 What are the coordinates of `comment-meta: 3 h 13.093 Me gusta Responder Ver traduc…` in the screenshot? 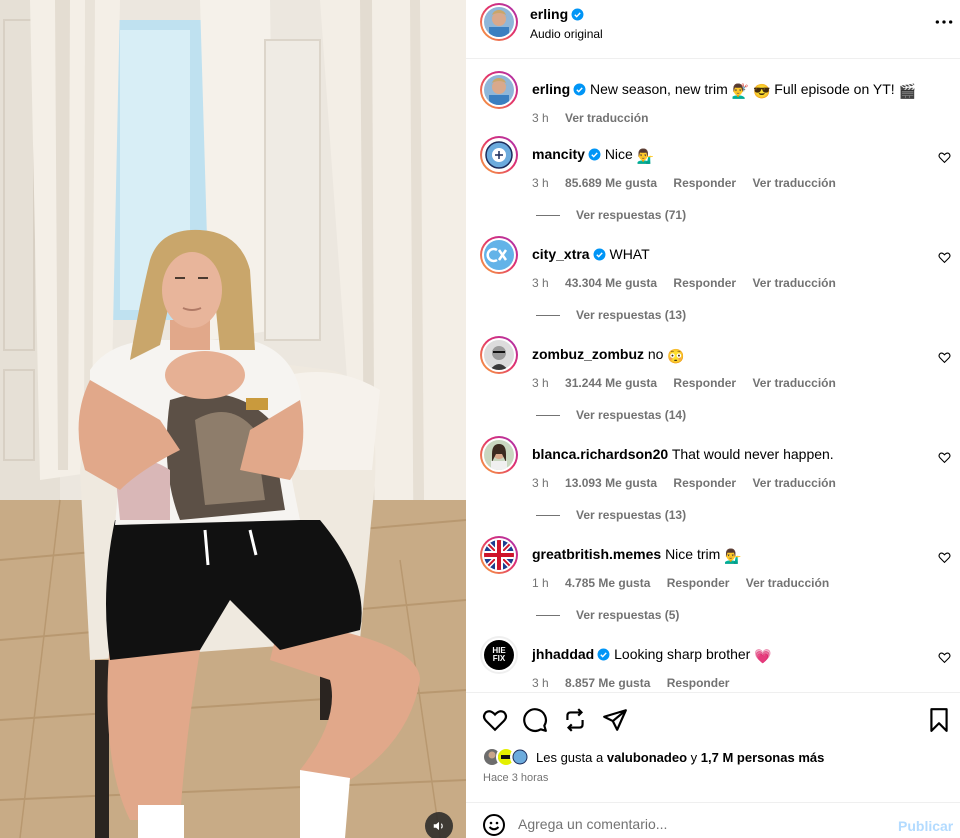 It's located at (690, 483).